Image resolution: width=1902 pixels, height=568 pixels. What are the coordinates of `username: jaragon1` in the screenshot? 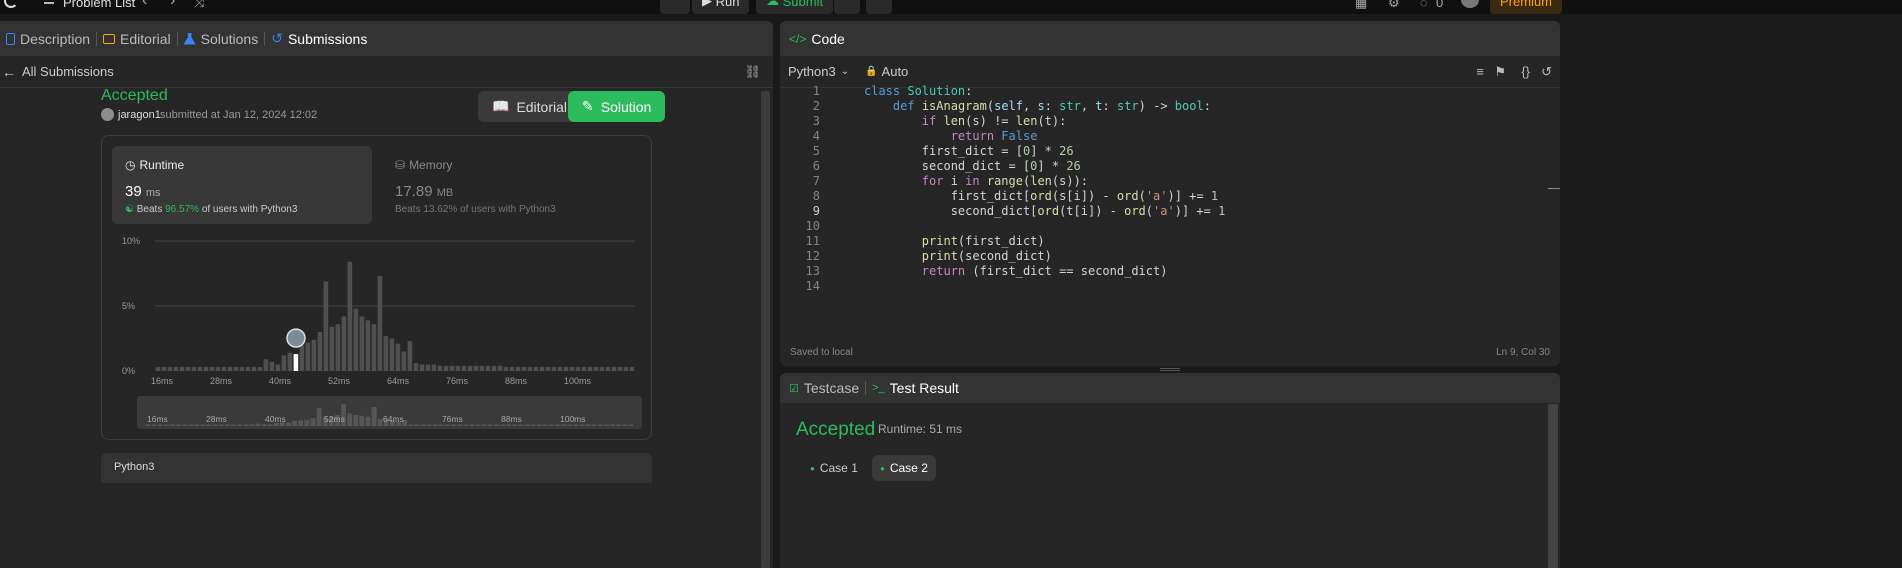 It's located at (139, 115).